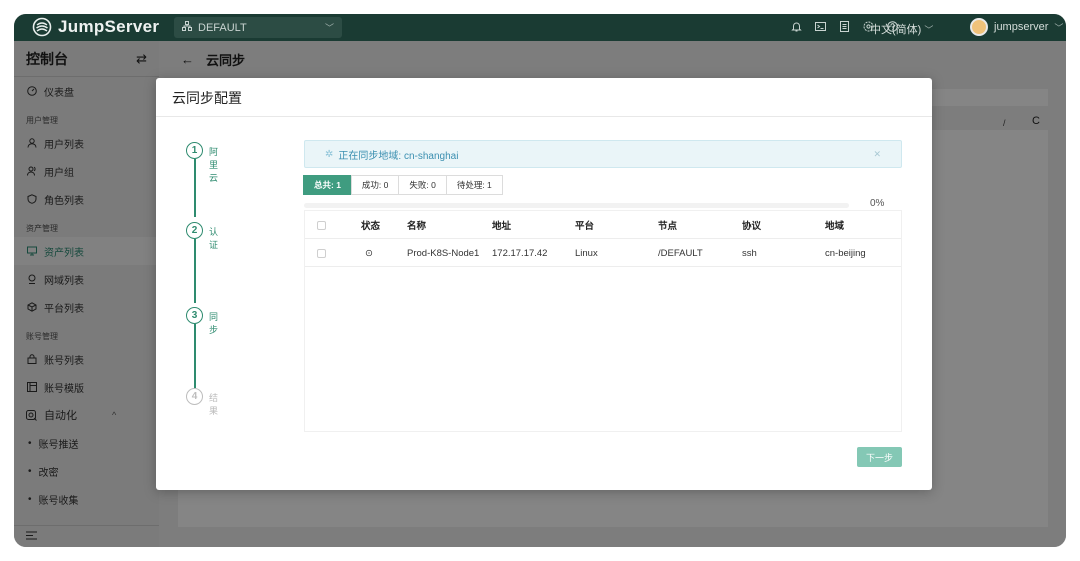 The width and height of the screenshot is (1080, 561). Describe the element at coordinates (474, 185) in the screenshot. I see `filter-pending: 待处理: 1` at that location.